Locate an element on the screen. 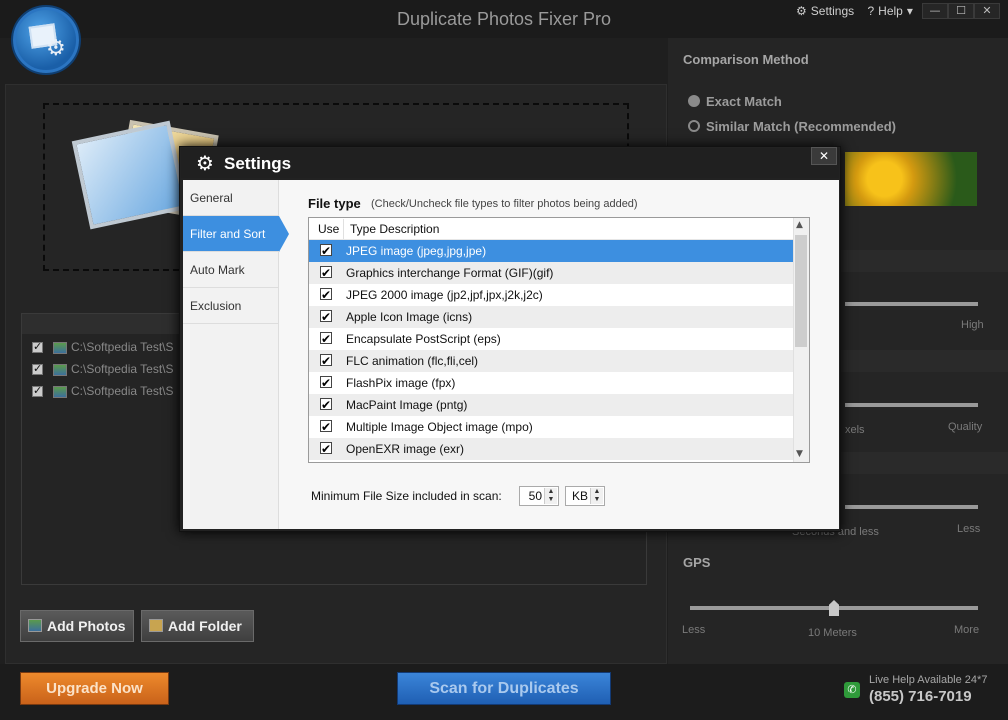 This screenshot has height=720, width=1008. nav-item-auto-mark: Auto Mark is located at coordinates (231, 270).